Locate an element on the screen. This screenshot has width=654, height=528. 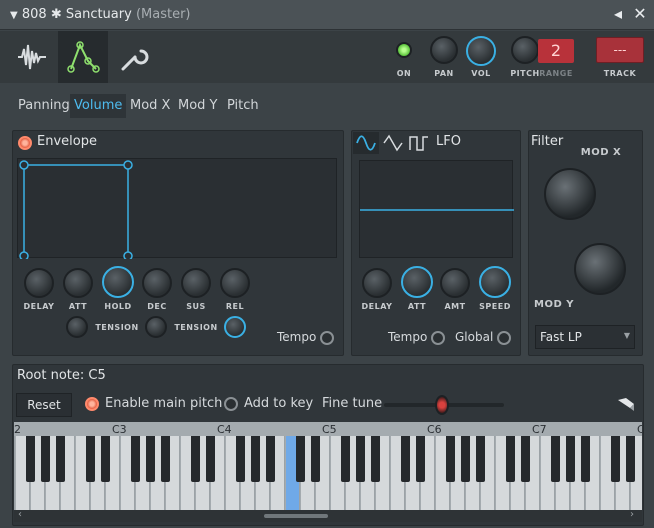
env-dec-knob is located at coordinates (157, 283).